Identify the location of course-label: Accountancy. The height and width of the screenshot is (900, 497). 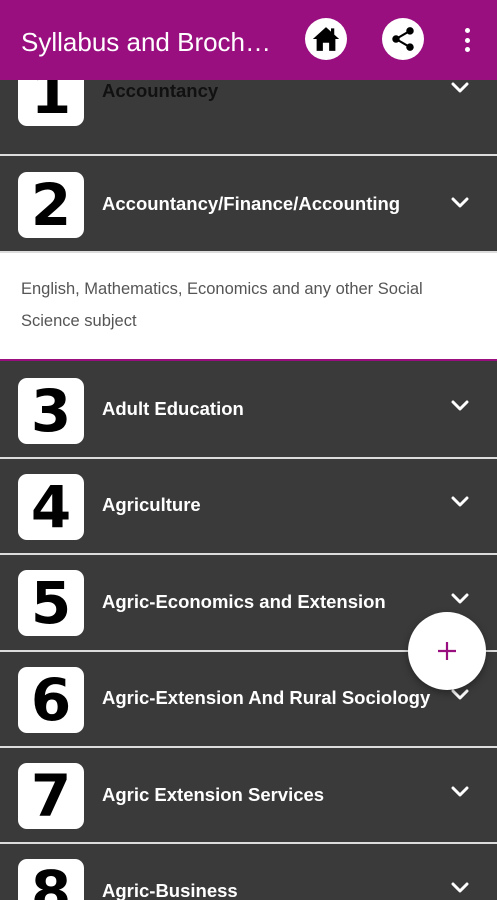
(160, 90).